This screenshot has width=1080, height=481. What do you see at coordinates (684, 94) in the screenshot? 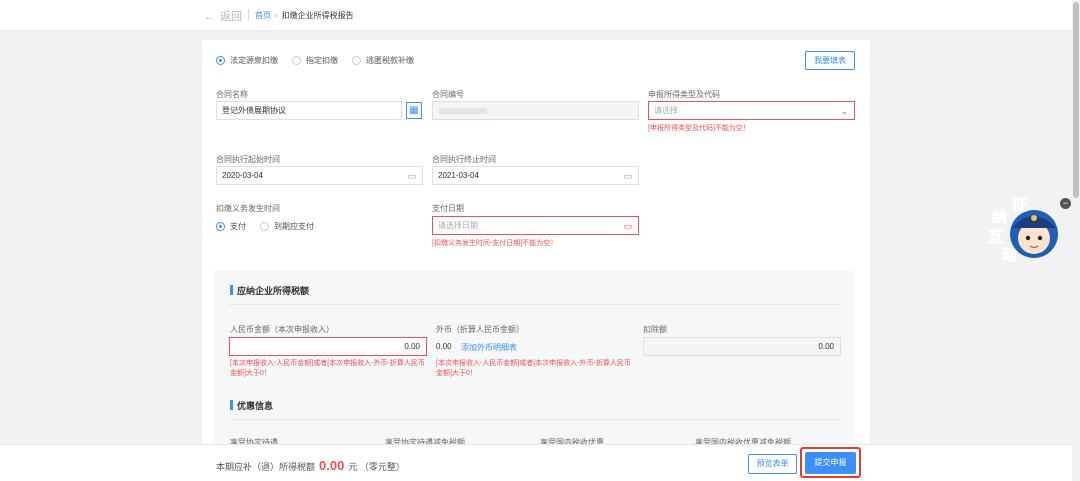
I see `income-type-label: 申报所得类型及代码` at bounding box center [684, 94].